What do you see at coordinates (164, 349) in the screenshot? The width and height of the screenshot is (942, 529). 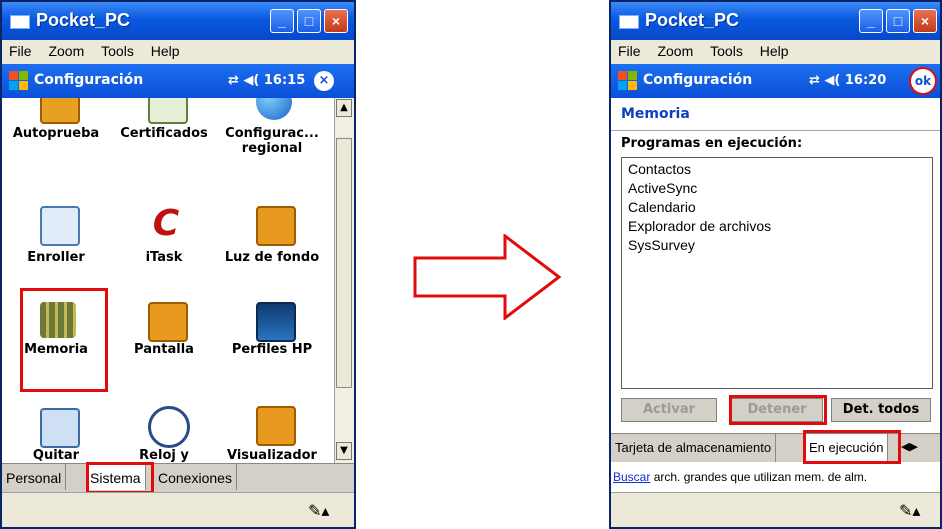 I see `item-label: Pantalla` at bounding box center [164, 349].